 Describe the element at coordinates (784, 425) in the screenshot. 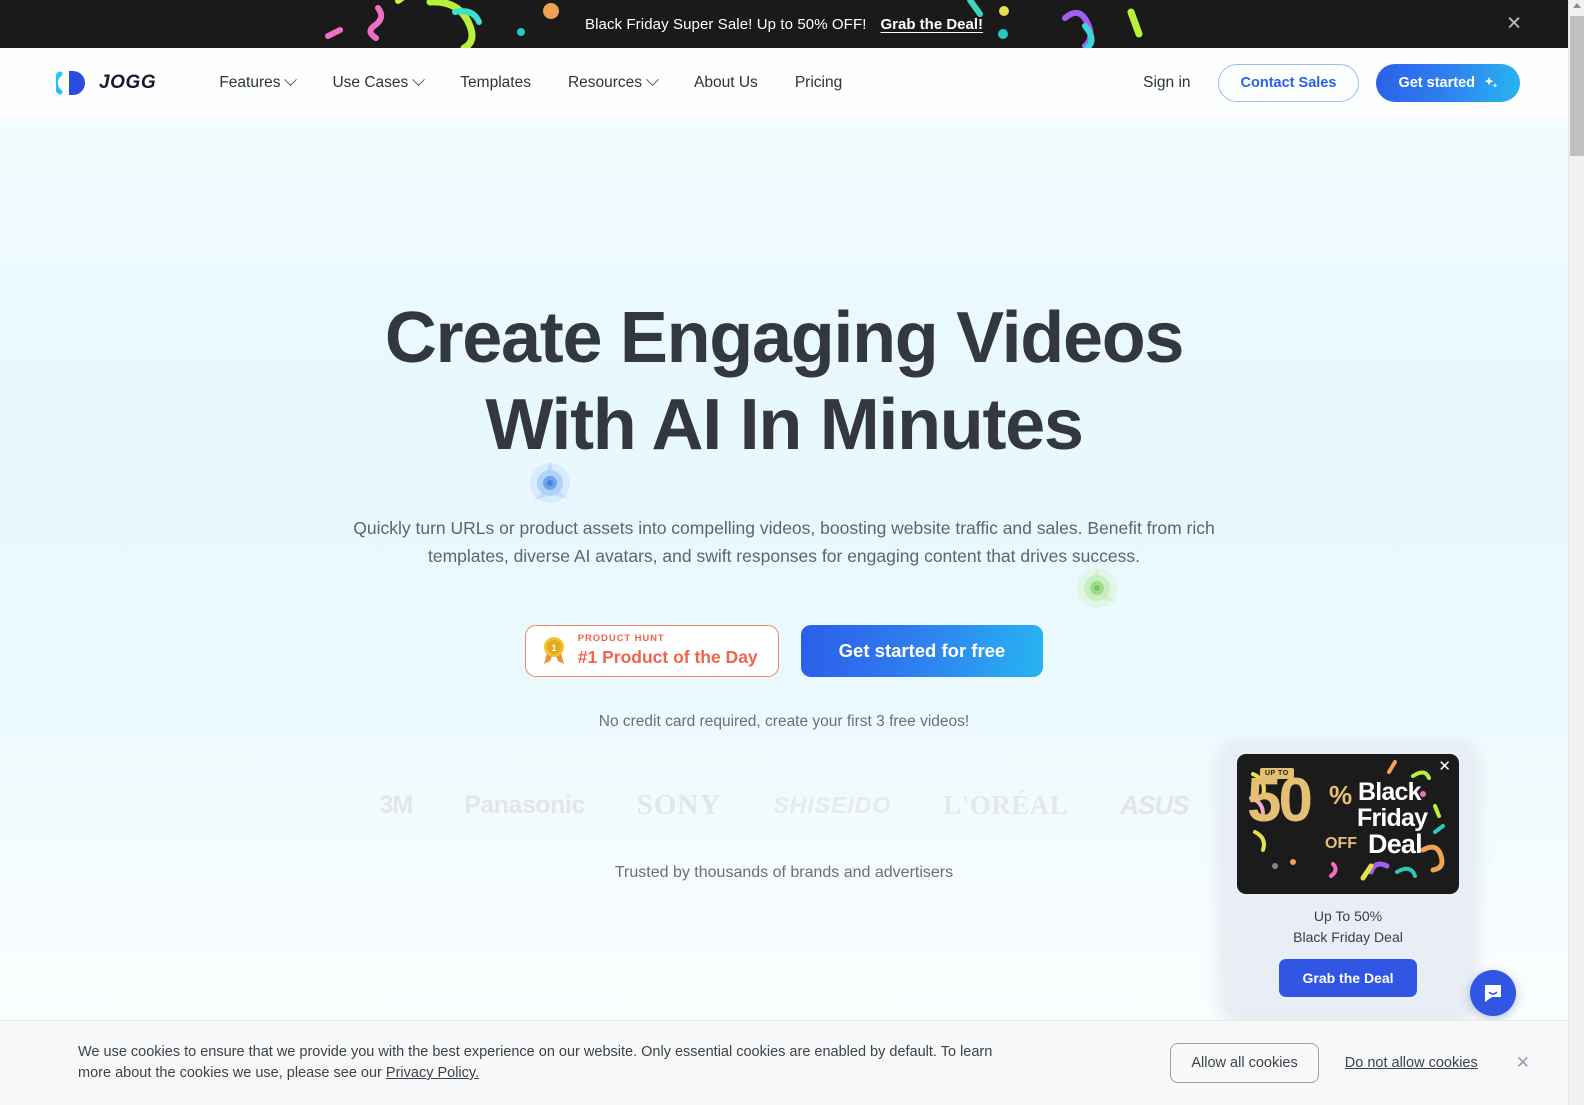

I see `headline-line-2: With AI In Minutes` at that location.